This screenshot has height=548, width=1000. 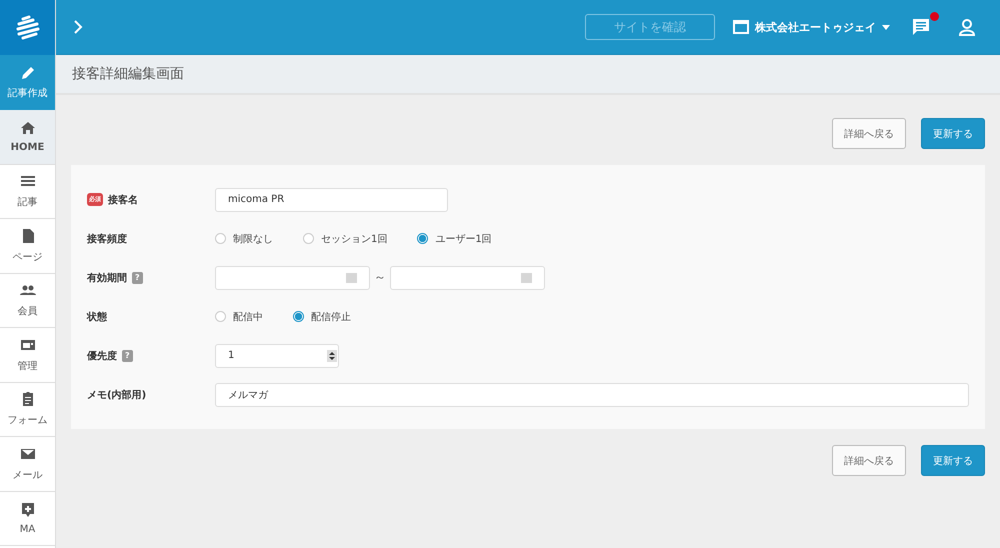 I want to click on logo-icon, so click(x=27, y=27).